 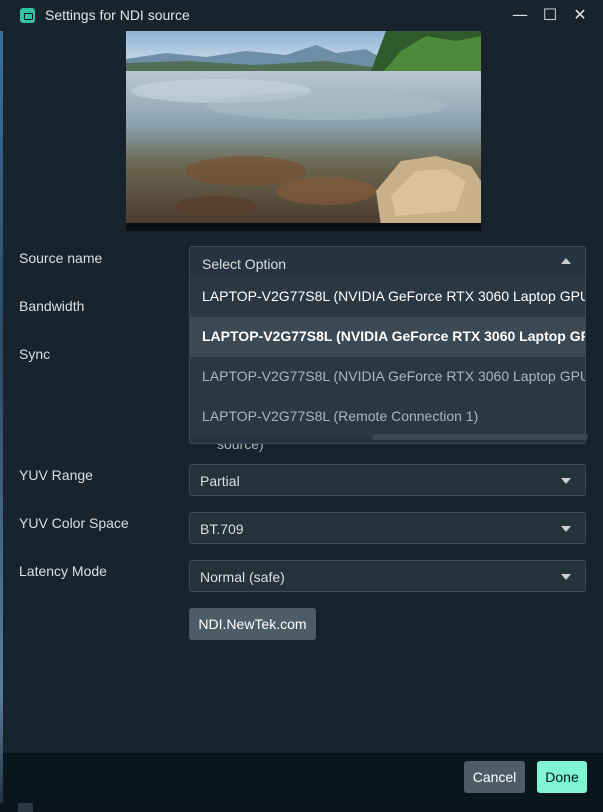 I want to click on source-option: LAPTOP-V2G77S8L (Remote Connection 1), so click(x=387, y=417).